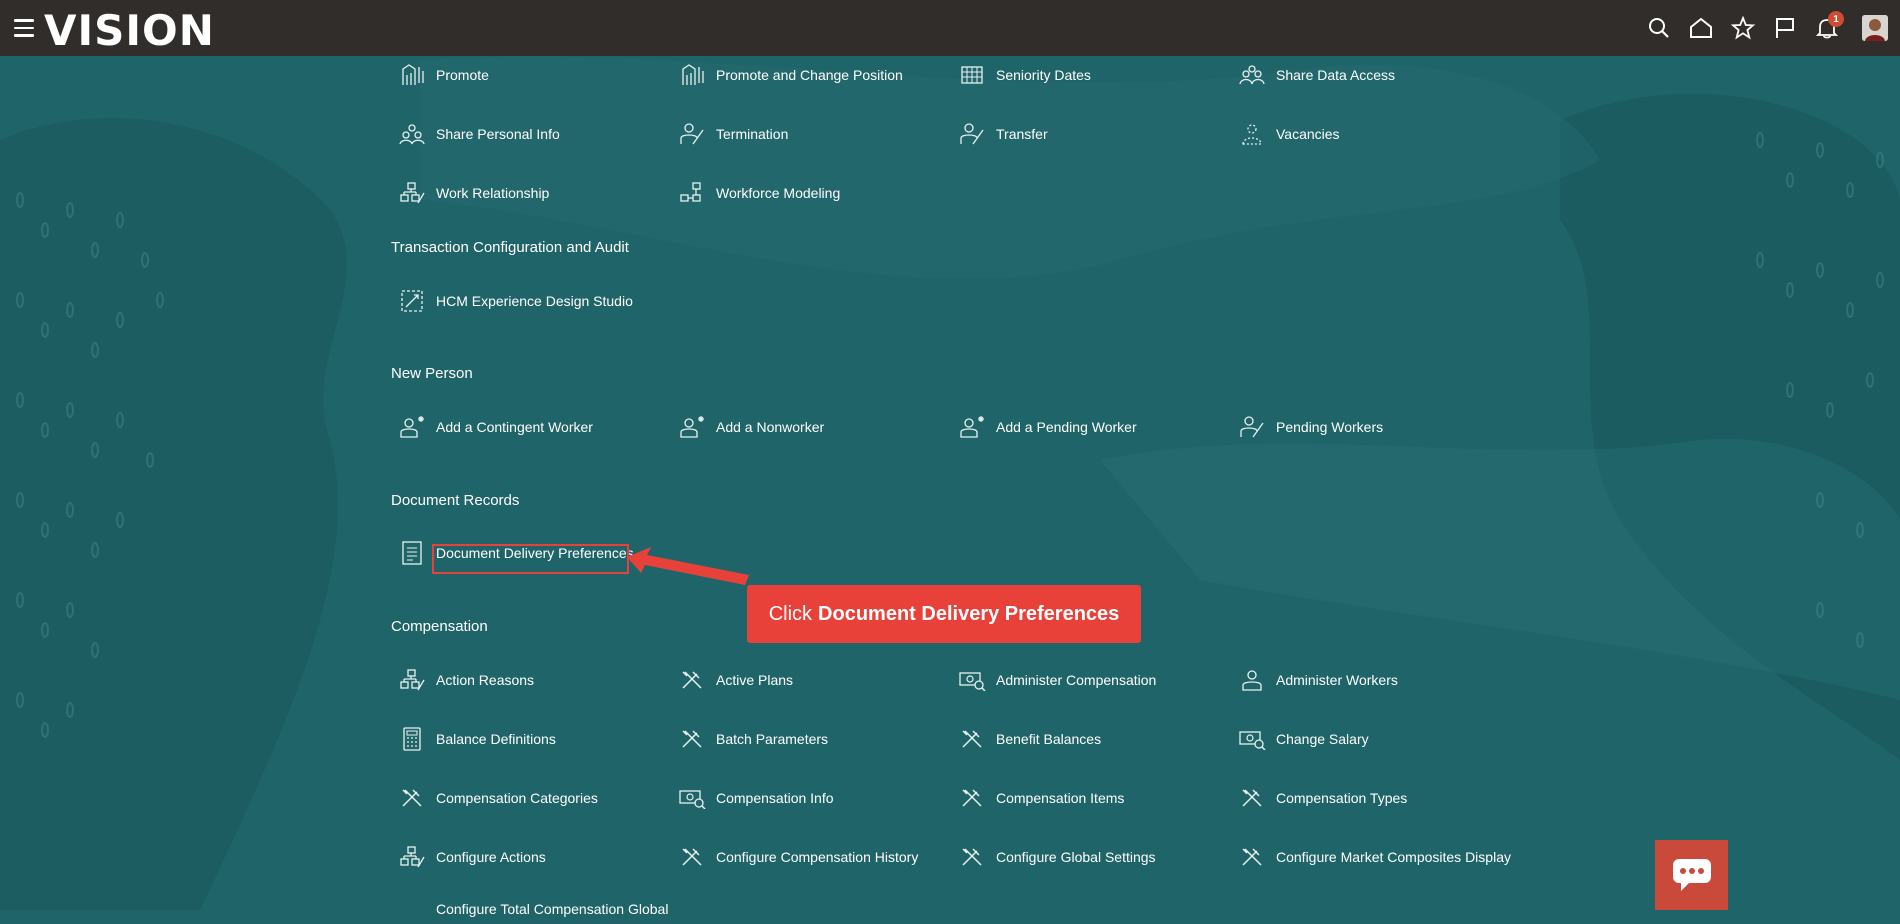  I want to click on task-administer-workers: Administer Workers, so click(1318, 680).